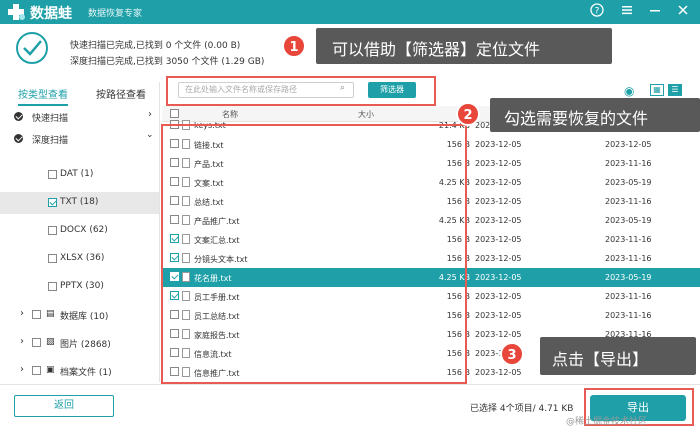 The image size is (700, 428). Describe the element at coordinates (43, 96) in the screenshot. I see `tab-by-type: 按类型查看` at that location.